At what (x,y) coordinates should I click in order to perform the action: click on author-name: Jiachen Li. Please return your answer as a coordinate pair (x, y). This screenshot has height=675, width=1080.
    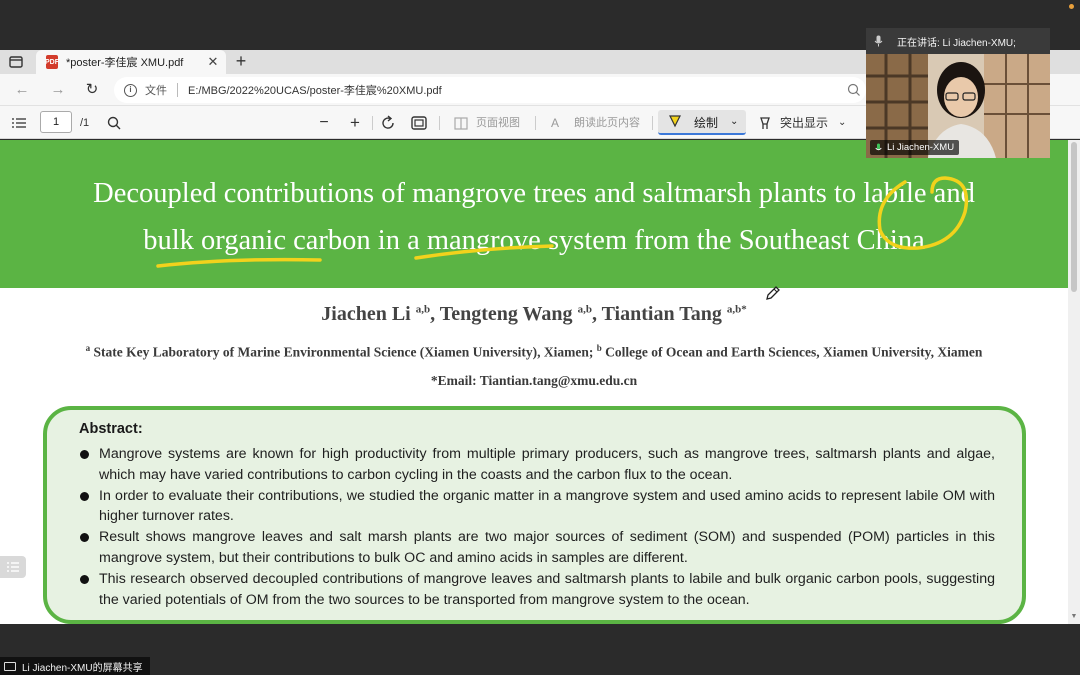
    Looking at the image, I should click on (366, 314).